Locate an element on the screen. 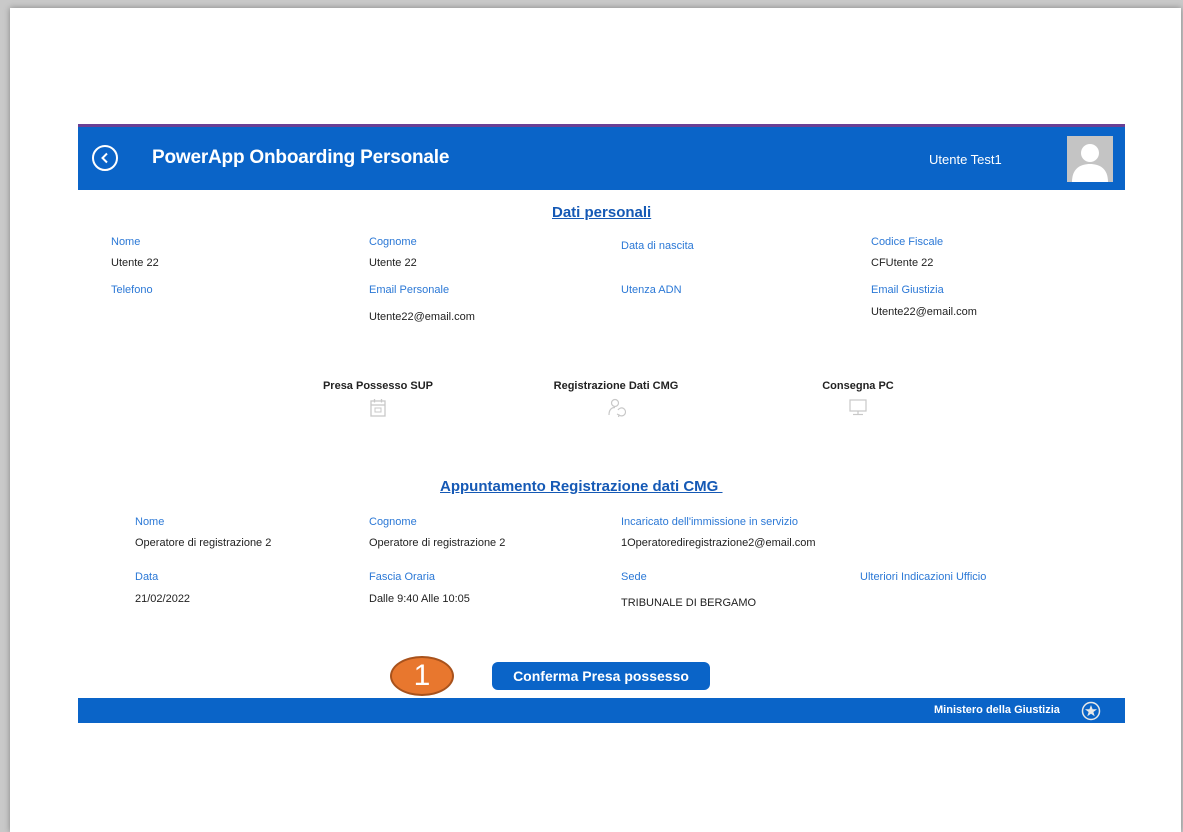 The height and width of the screenshot is (832, 1183). utenza-adn-label: Utenza ADN is located at coordinates (651, 290).